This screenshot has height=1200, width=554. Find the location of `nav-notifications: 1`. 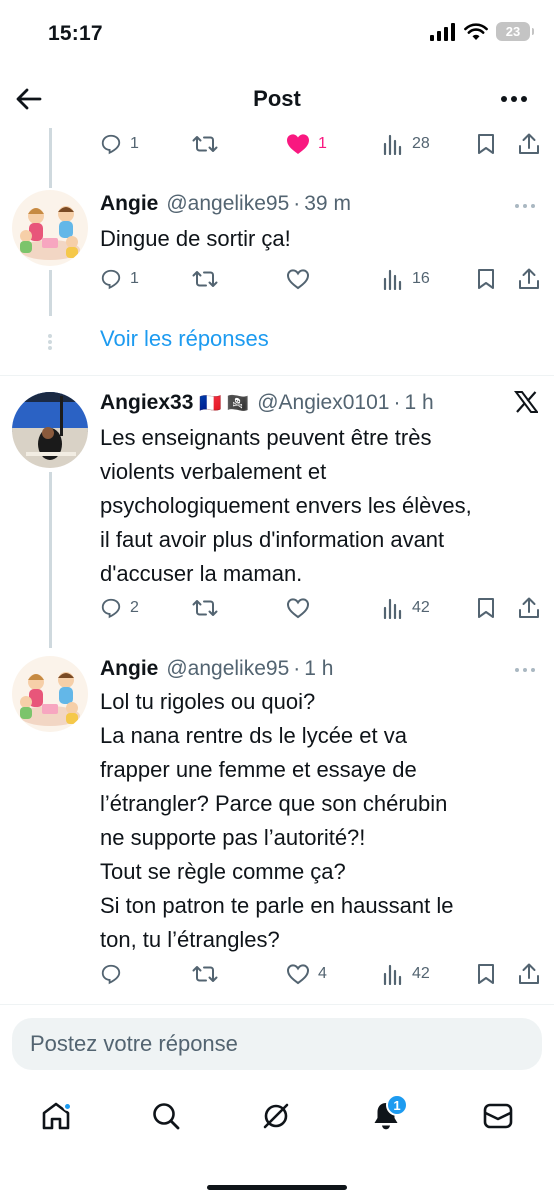

nav-notifications: 1 is located at coordinates (386, 1116).